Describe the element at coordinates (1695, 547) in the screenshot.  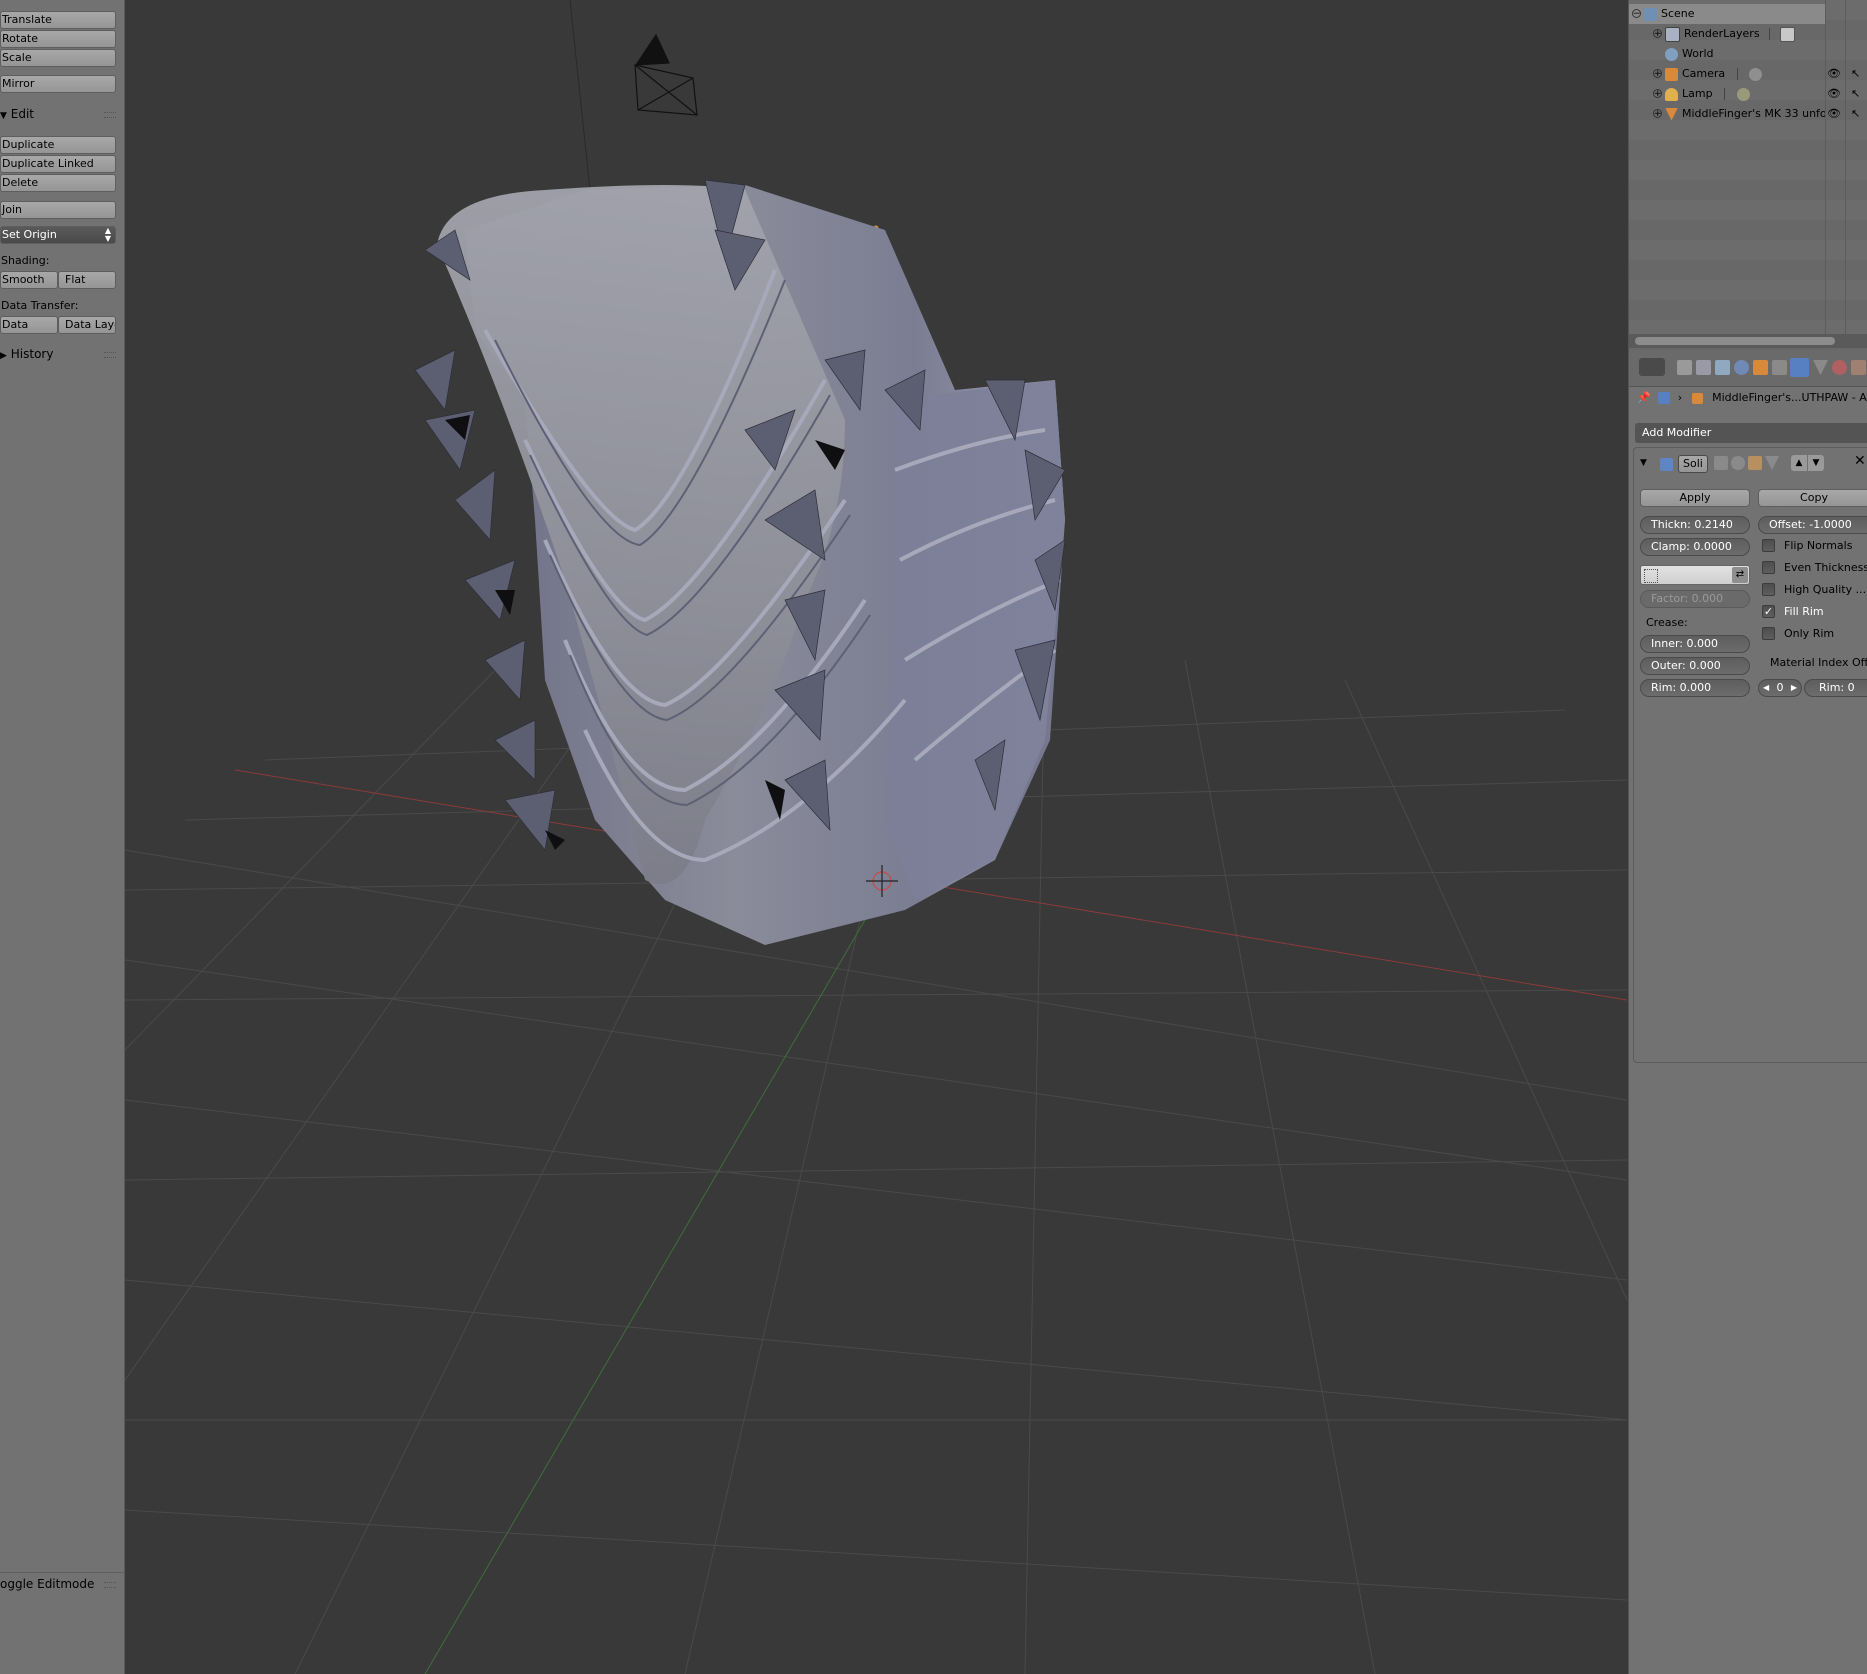
I see `clamp-field: Clamp: 0.0000` at that location.